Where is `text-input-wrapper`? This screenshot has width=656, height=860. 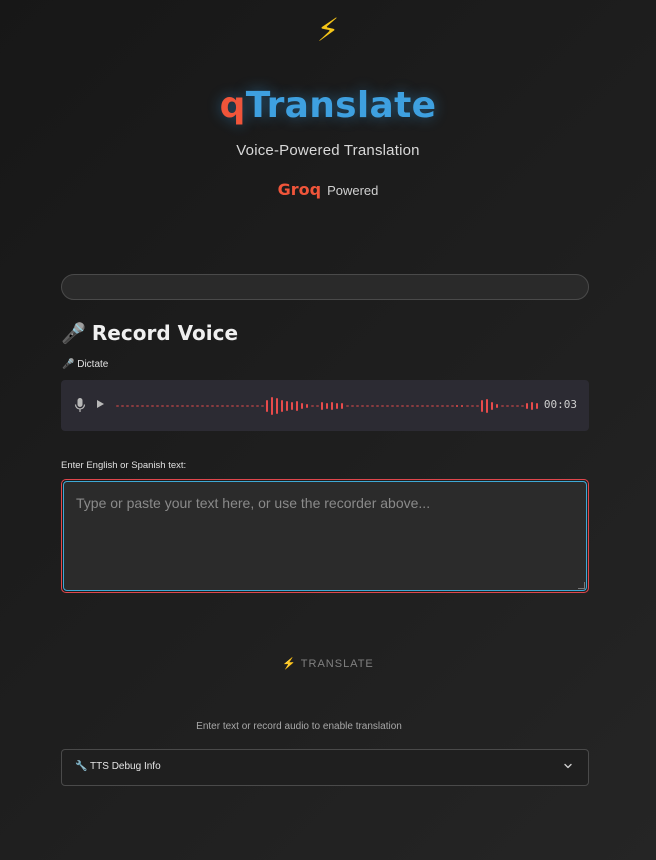 text-input-wrapper is located at coordinates (325, 536).